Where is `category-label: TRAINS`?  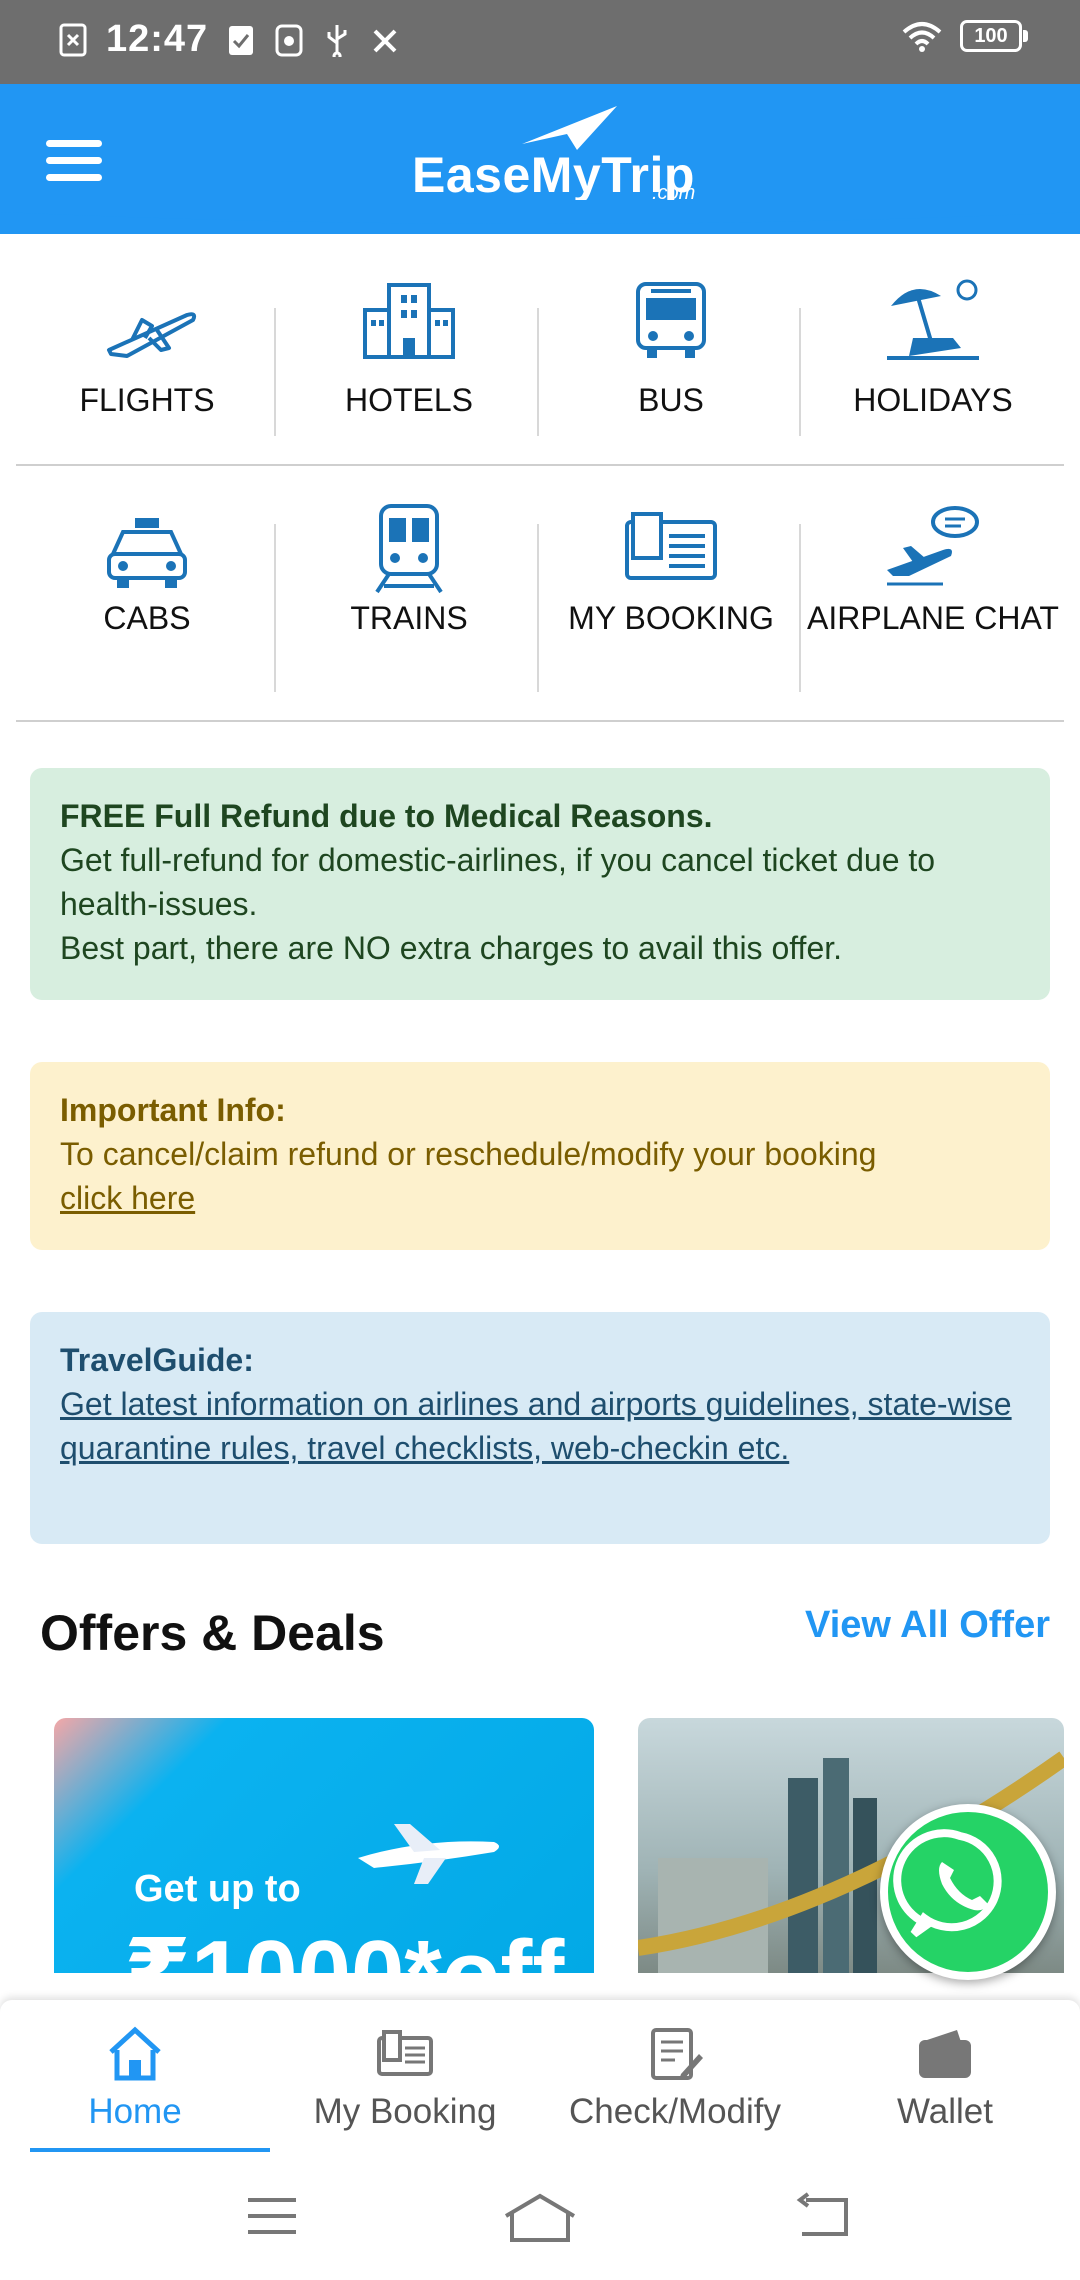
category-label: TRAINS is located at coordinates (409, 618).